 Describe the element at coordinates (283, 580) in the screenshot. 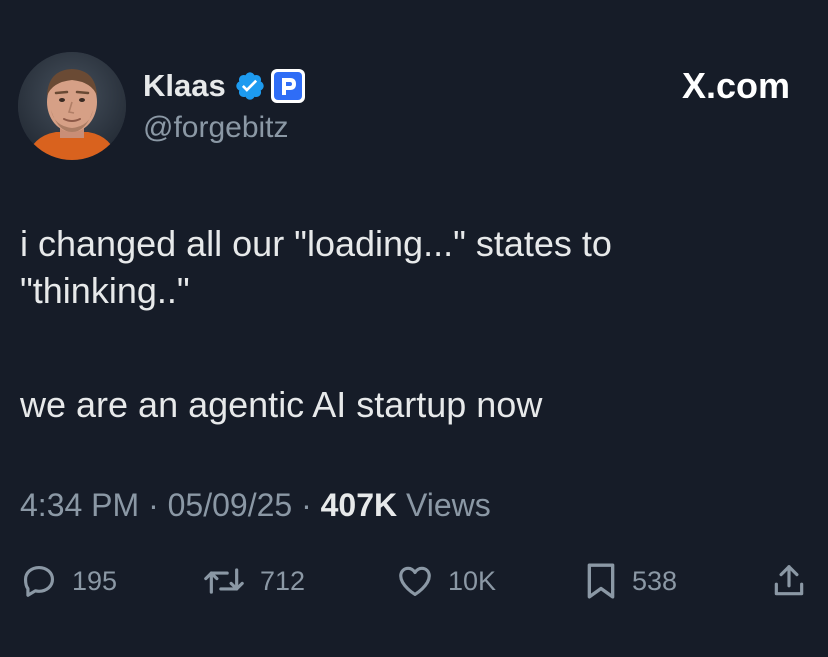

I see `repost-count: 712` at that location.